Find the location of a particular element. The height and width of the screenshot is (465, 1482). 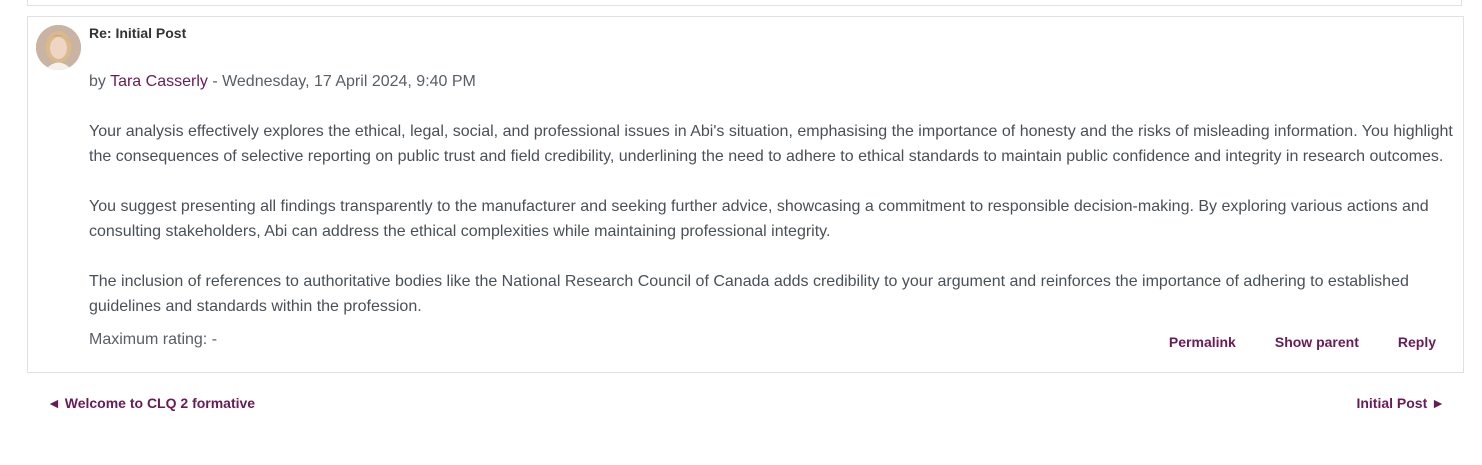

post-subject: Re: Initial Post is located at coordinates (138, 33).